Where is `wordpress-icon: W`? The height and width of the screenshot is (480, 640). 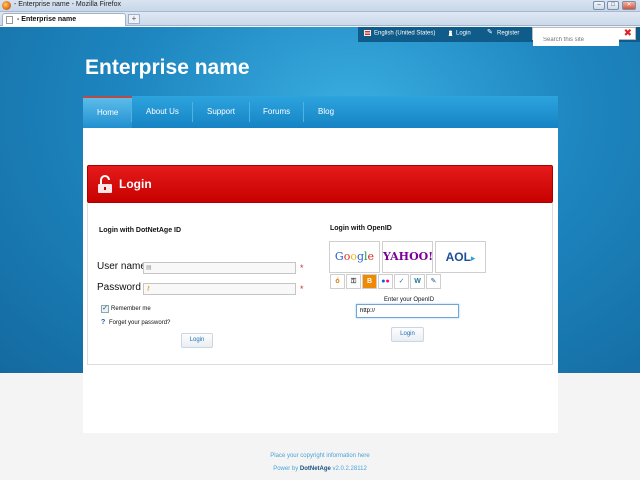
wordpress-icon: W is located at coordinates (417, 281).